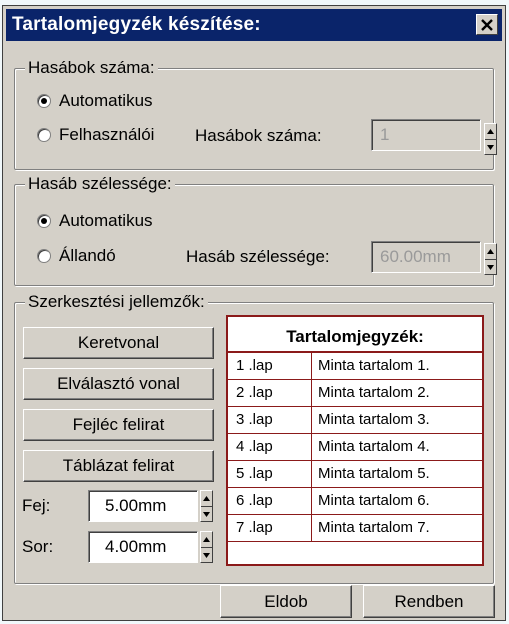 The width and height of the screenshot is (509, 624). I want to click on preview-row: 2 .lap Minta tartalom 2., so click(355, 393).